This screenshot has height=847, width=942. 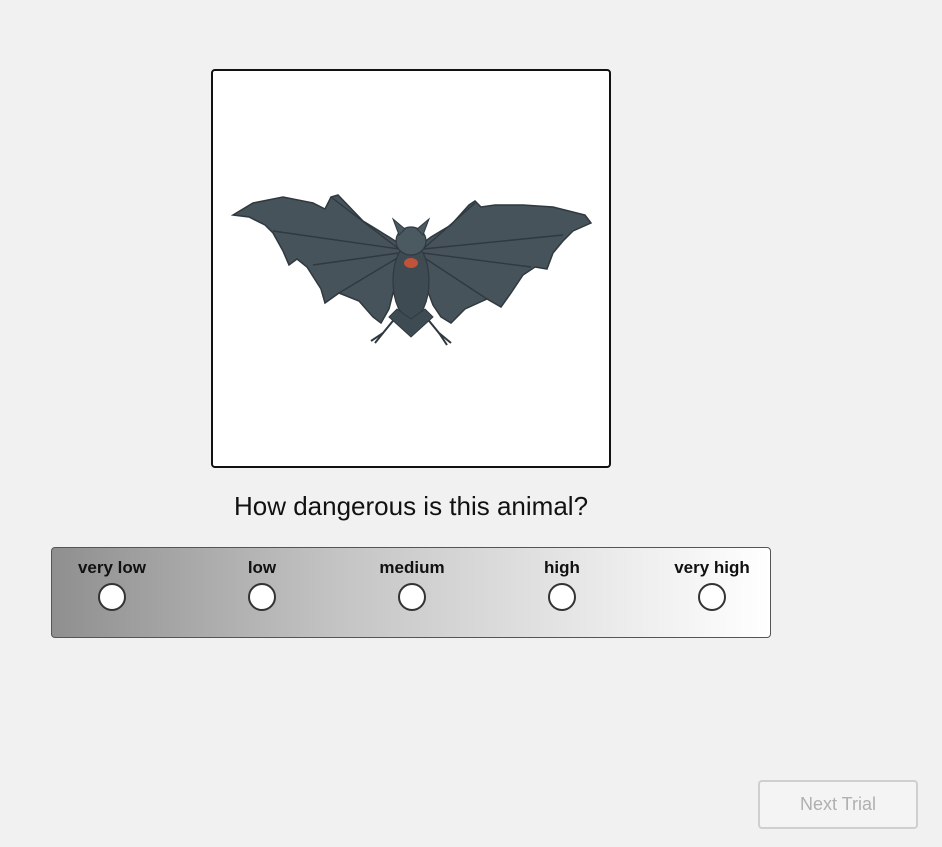 I want to click on bat-image, so click(x=411, y=270).